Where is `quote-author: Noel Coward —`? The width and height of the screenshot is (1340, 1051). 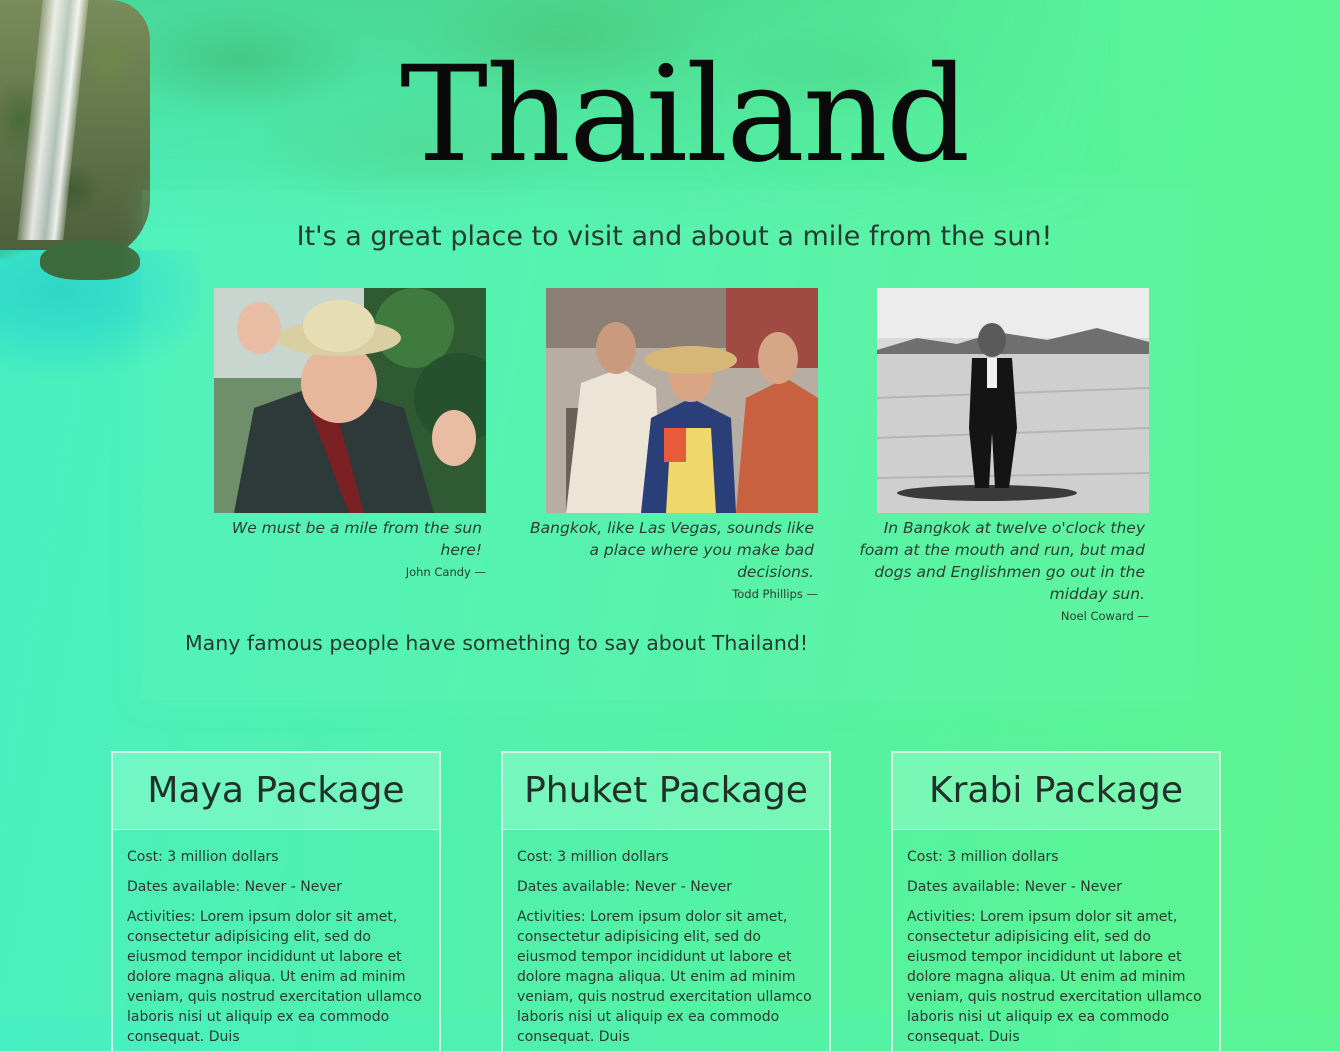
quote-author: Noel Coward — is located at coordinates (1104, 616).